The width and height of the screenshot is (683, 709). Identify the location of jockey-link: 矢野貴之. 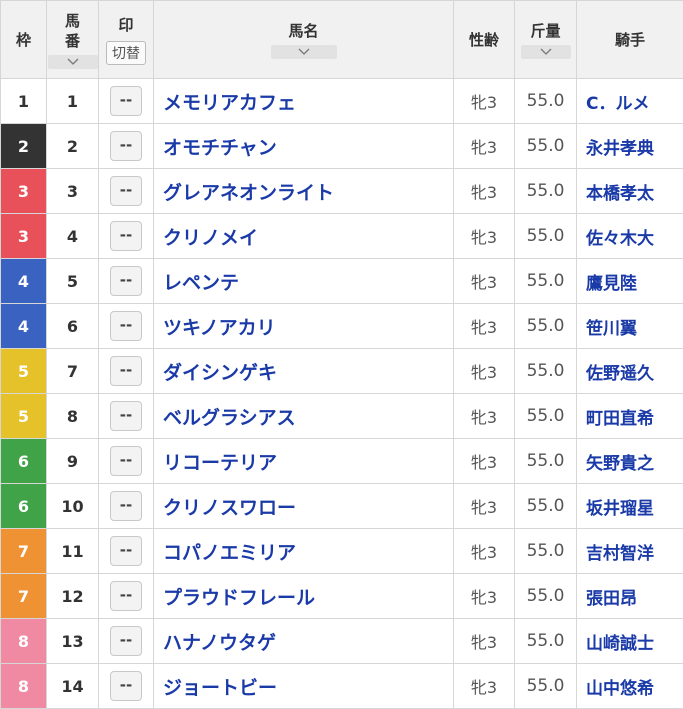
(630, 461).